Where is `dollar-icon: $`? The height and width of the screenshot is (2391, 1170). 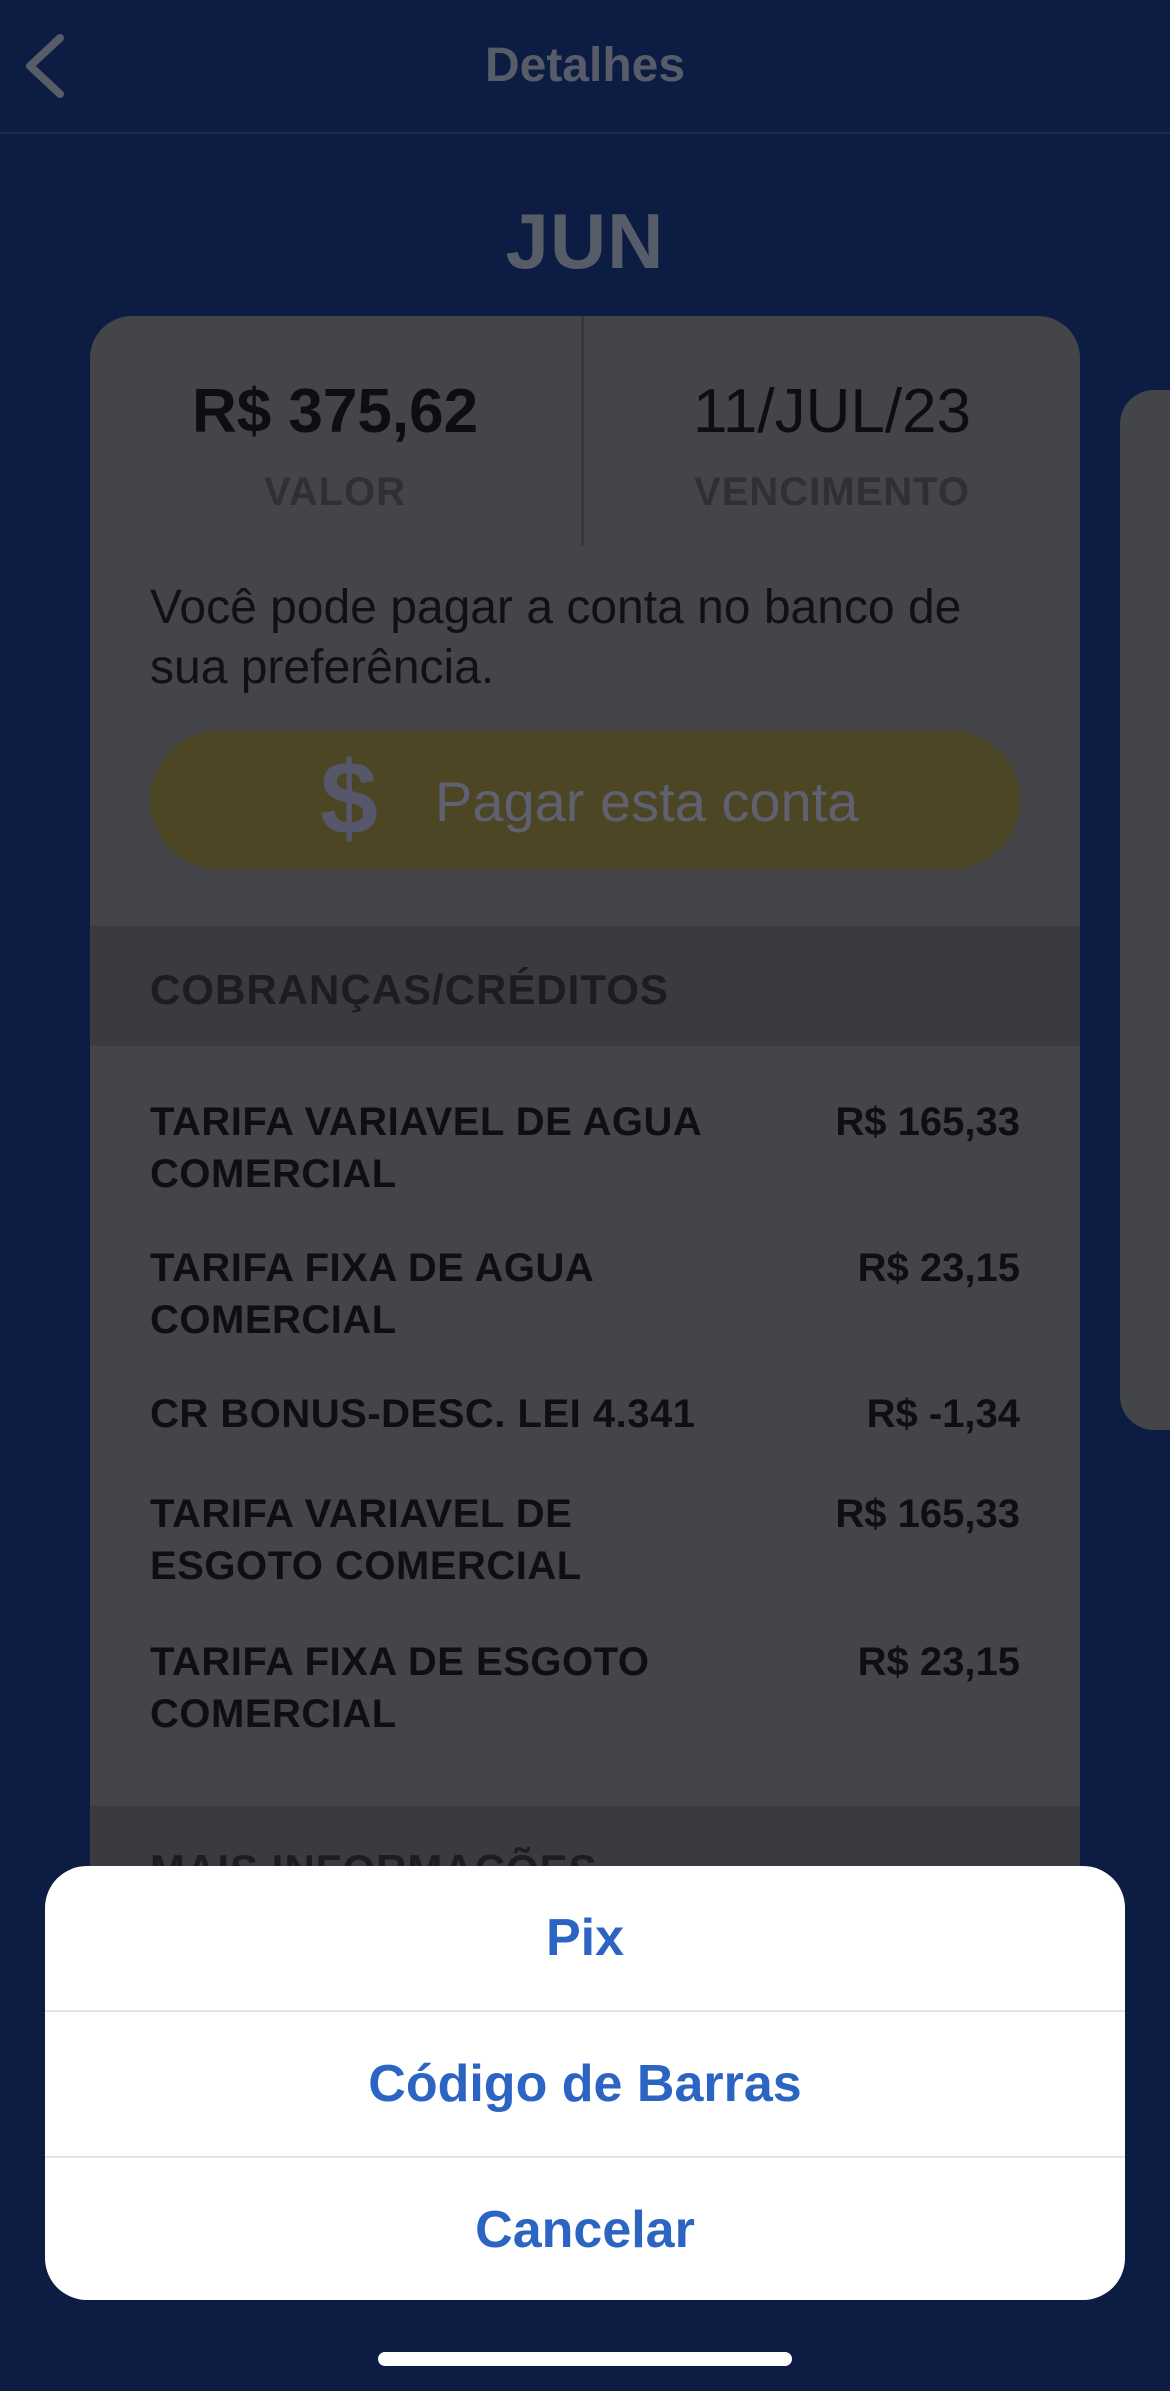
dollar-icon: $ is located at coordinates (349, 799).